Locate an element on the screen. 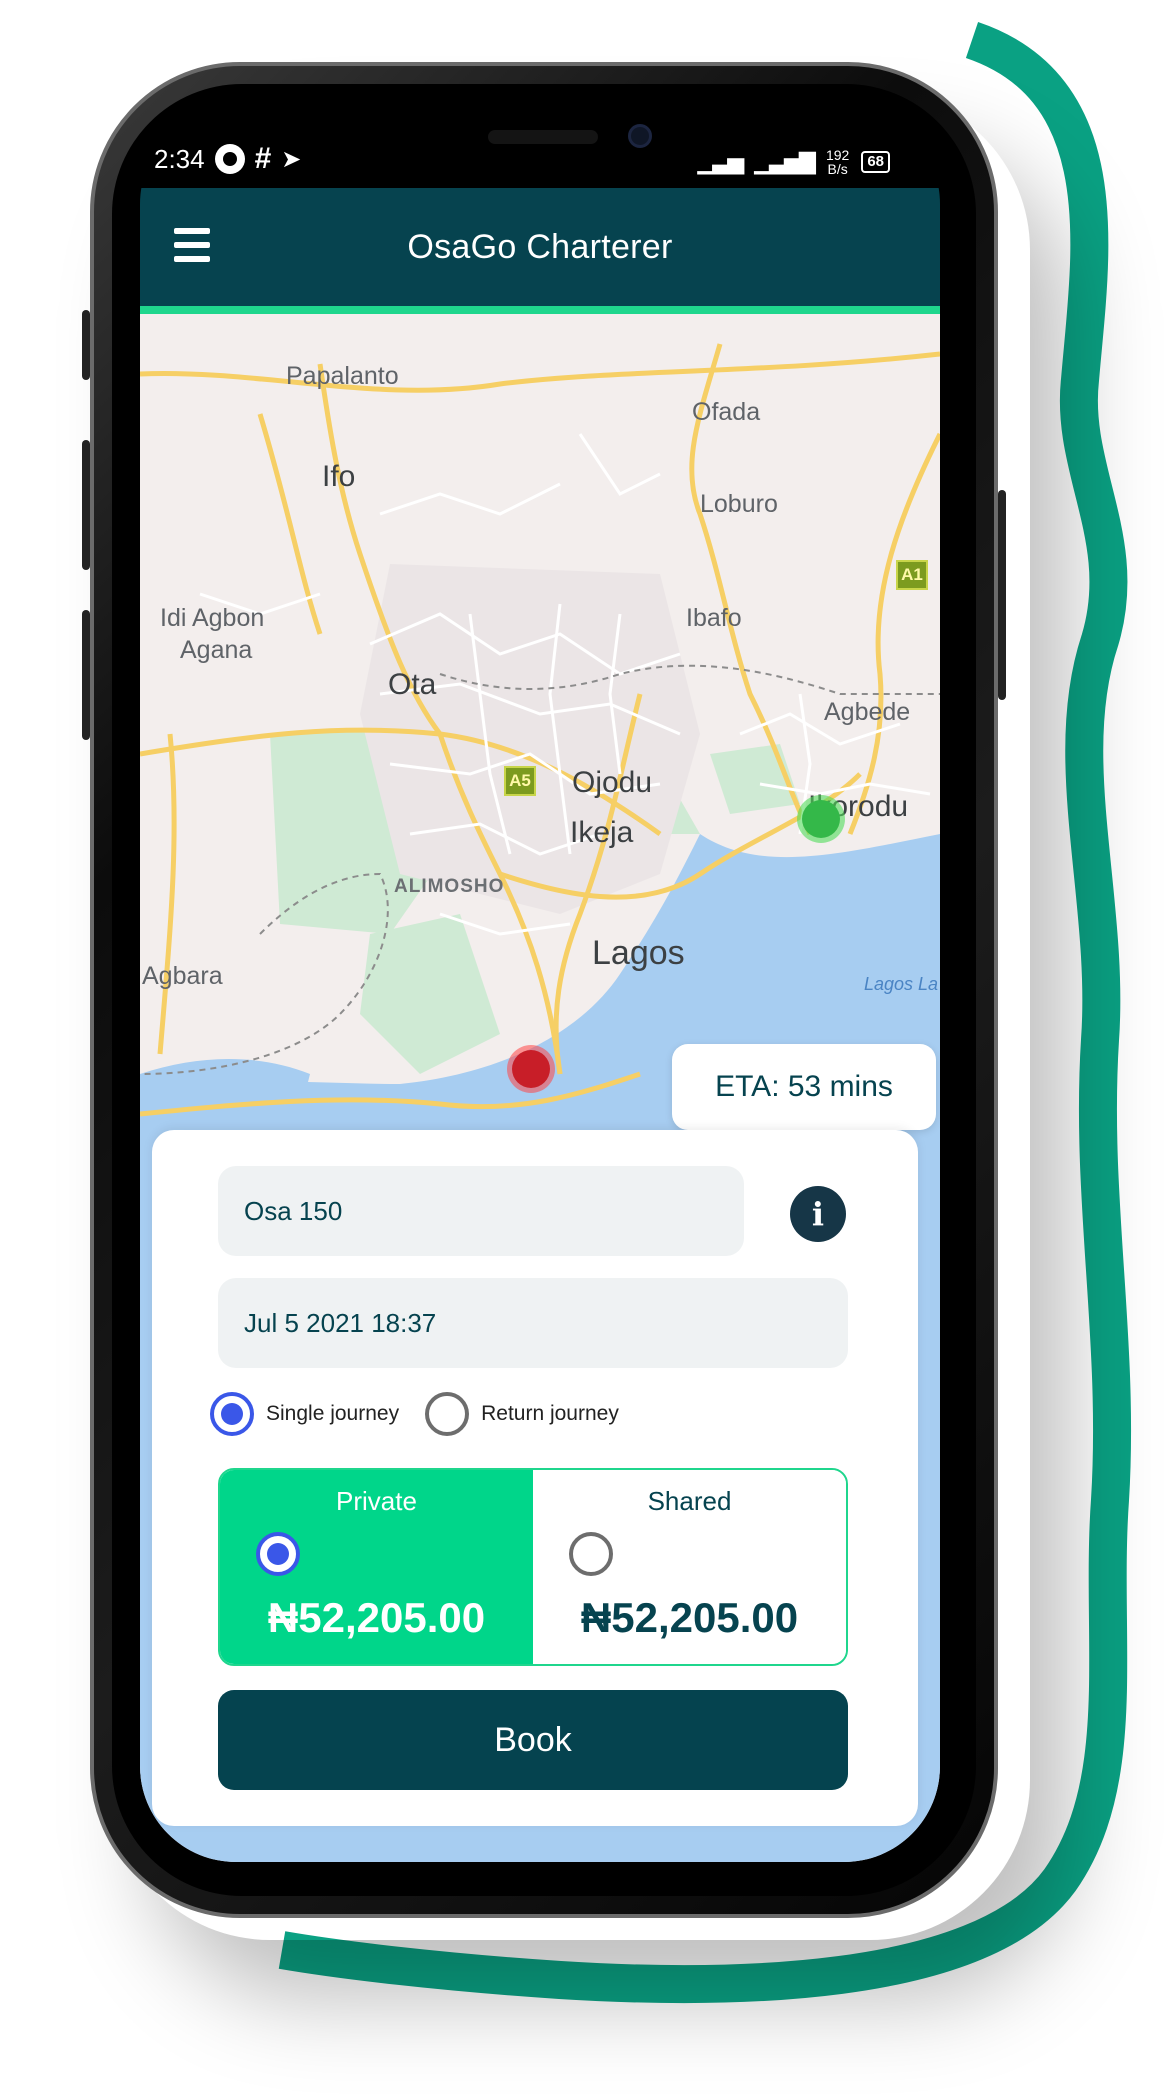 The width and height of the screenshot is (1168, 2096). app-title: OsaGo Charterer is located at coordinates (540, 247).